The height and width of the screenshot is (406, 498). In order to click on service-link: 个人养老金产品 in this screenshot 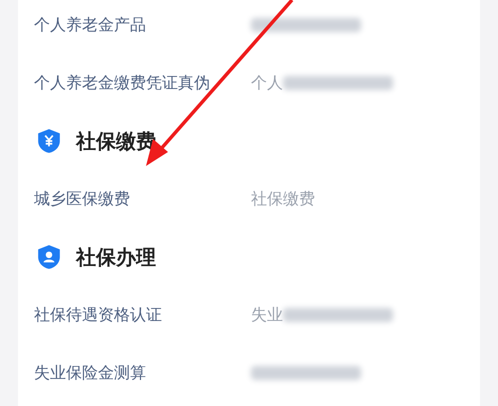, I will do `click(142, 25)`.